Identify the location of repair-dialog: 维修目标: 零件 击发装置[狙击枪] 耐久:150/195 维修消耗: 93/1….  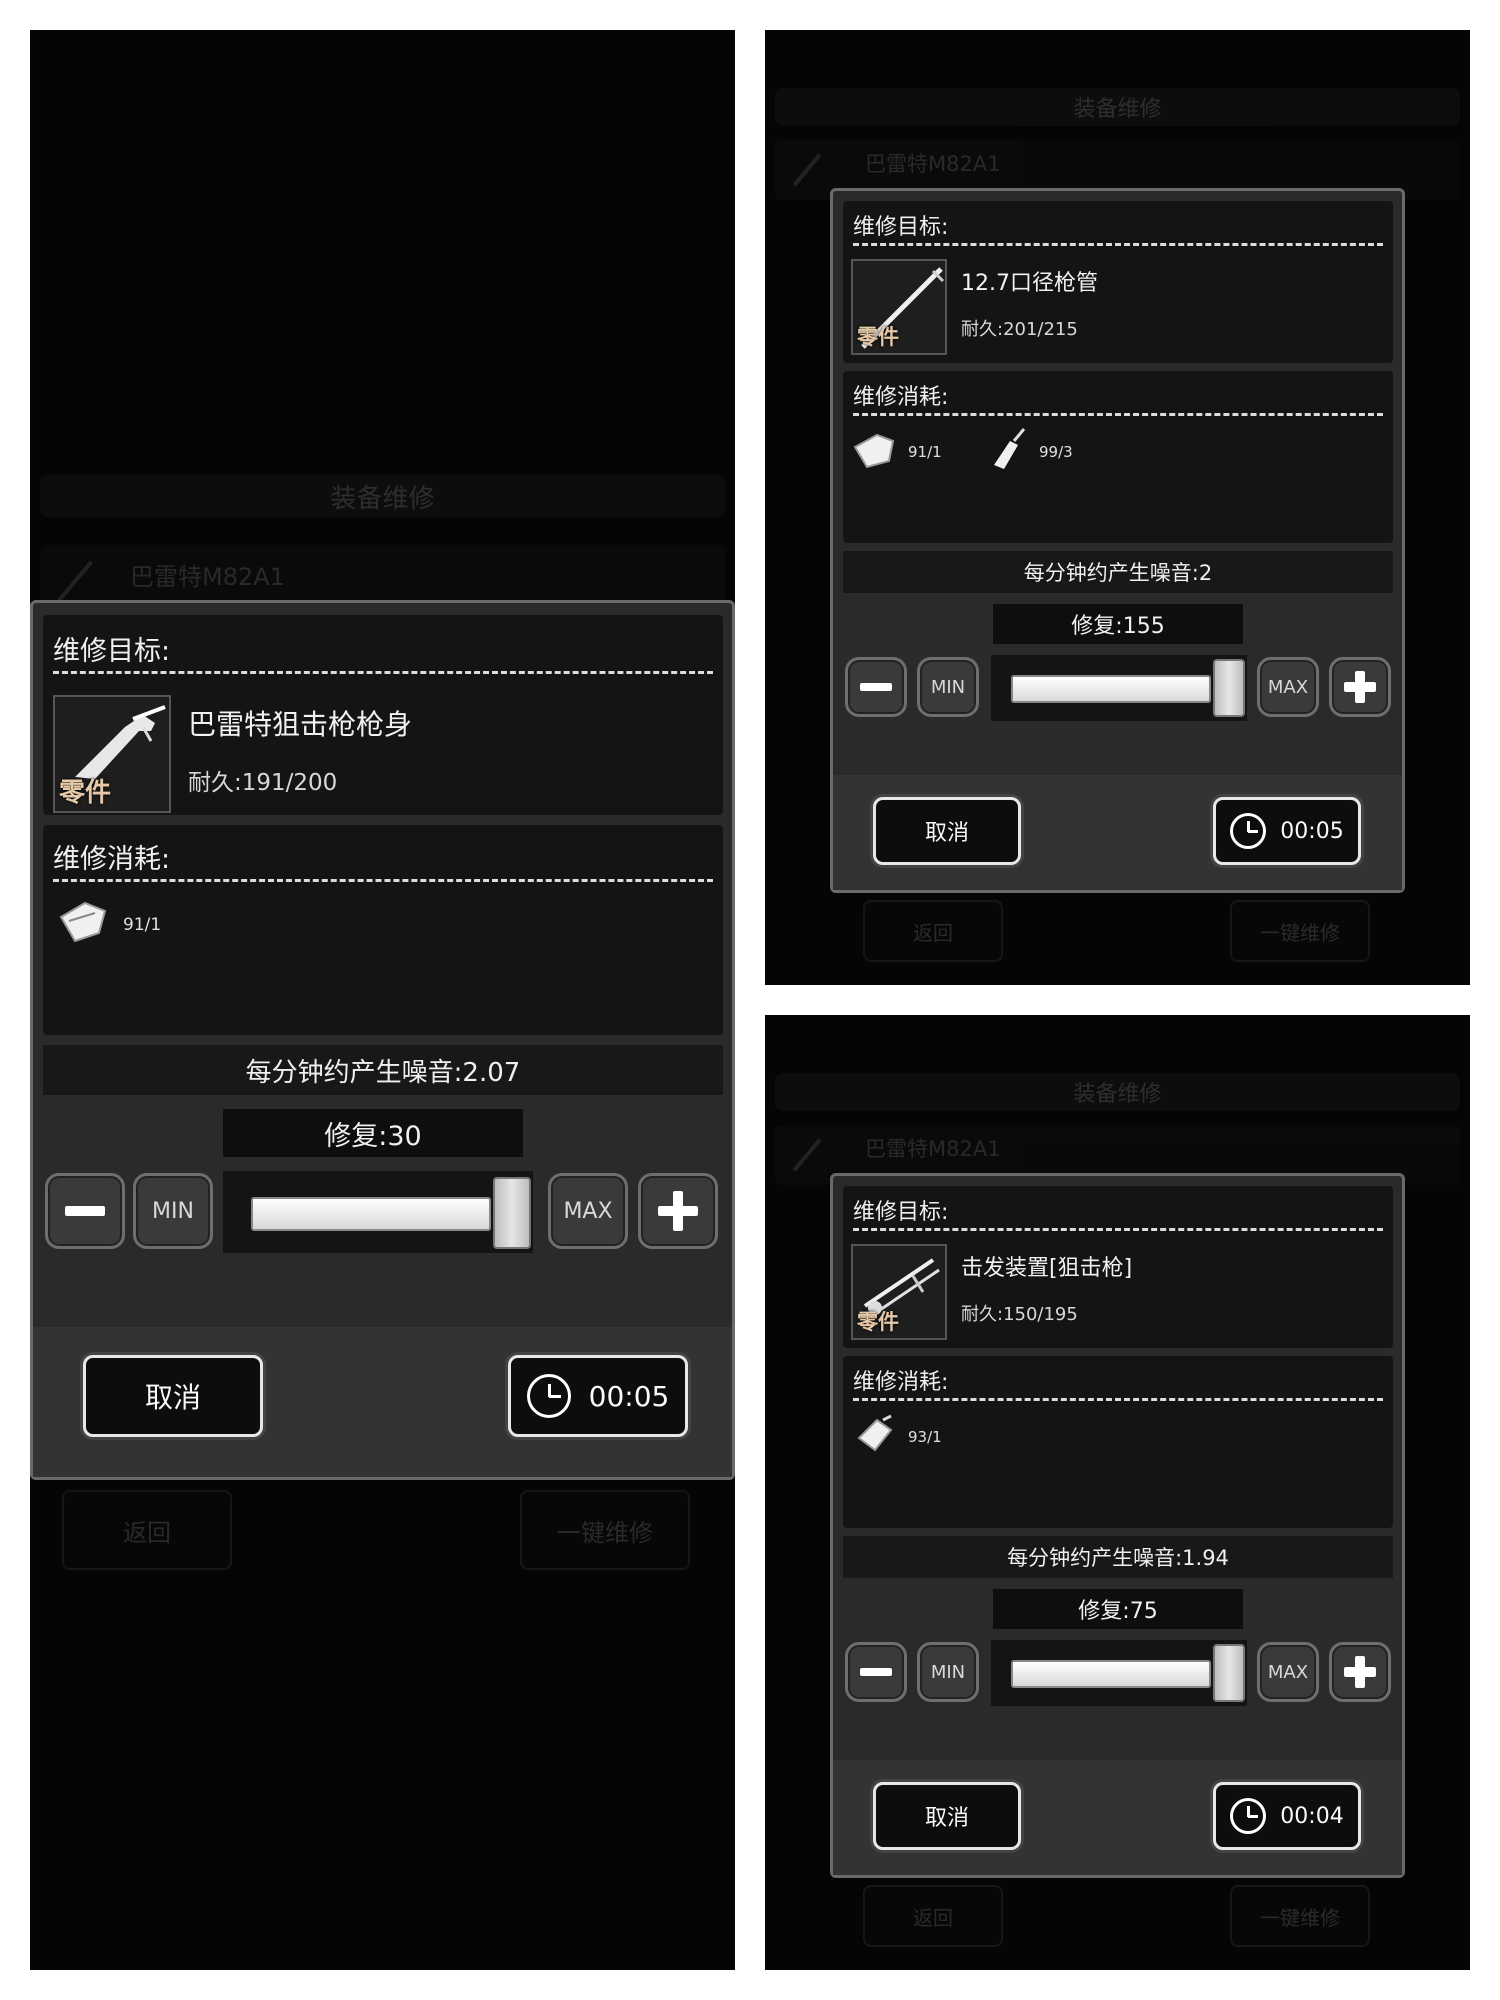
(1117, 1525).